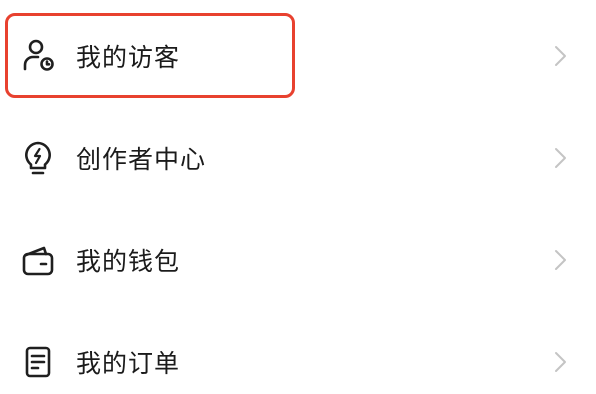 This screenshot has height=394, width=596. Describe the element at coordinates (38, 260) in the screenshot. I see `wallet-icon` at that location.